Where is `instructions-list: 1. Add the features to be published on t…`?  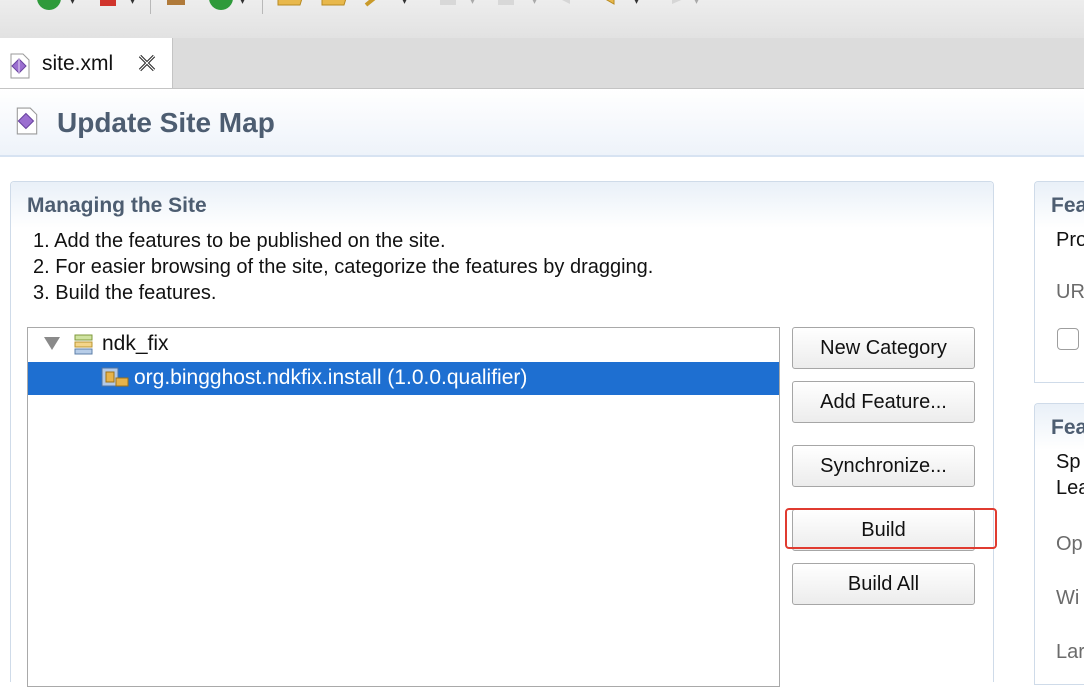 instructions-list: 1. Add the features to be published on t… is located at coordinates (343, 267).